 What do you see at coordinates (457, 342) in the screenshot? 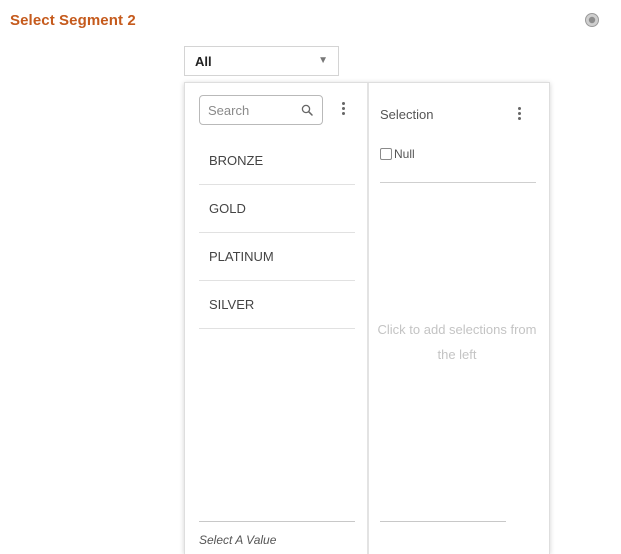
I see `empty-selection-message: Click to add selections from the left` at bounding box center [457, 342].